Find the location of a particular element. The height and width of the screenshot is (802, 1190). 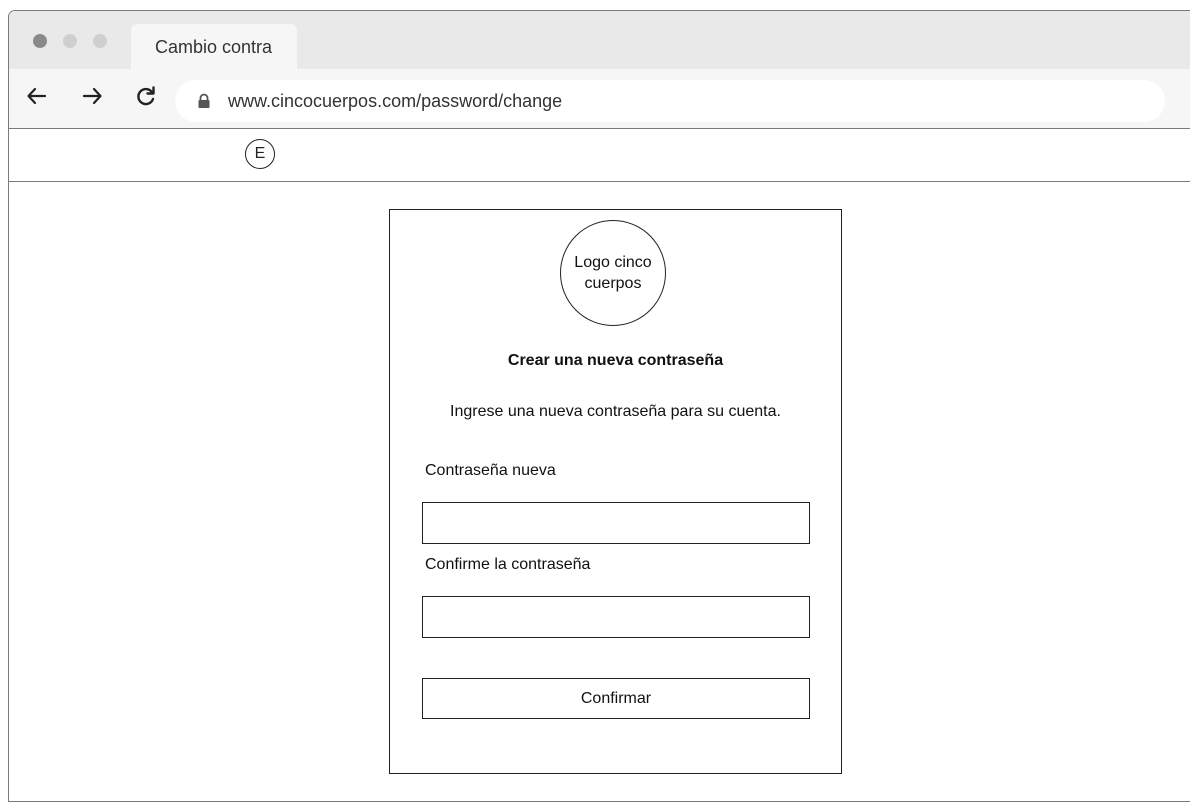

lock-icon is located at coordinates (204, 100).